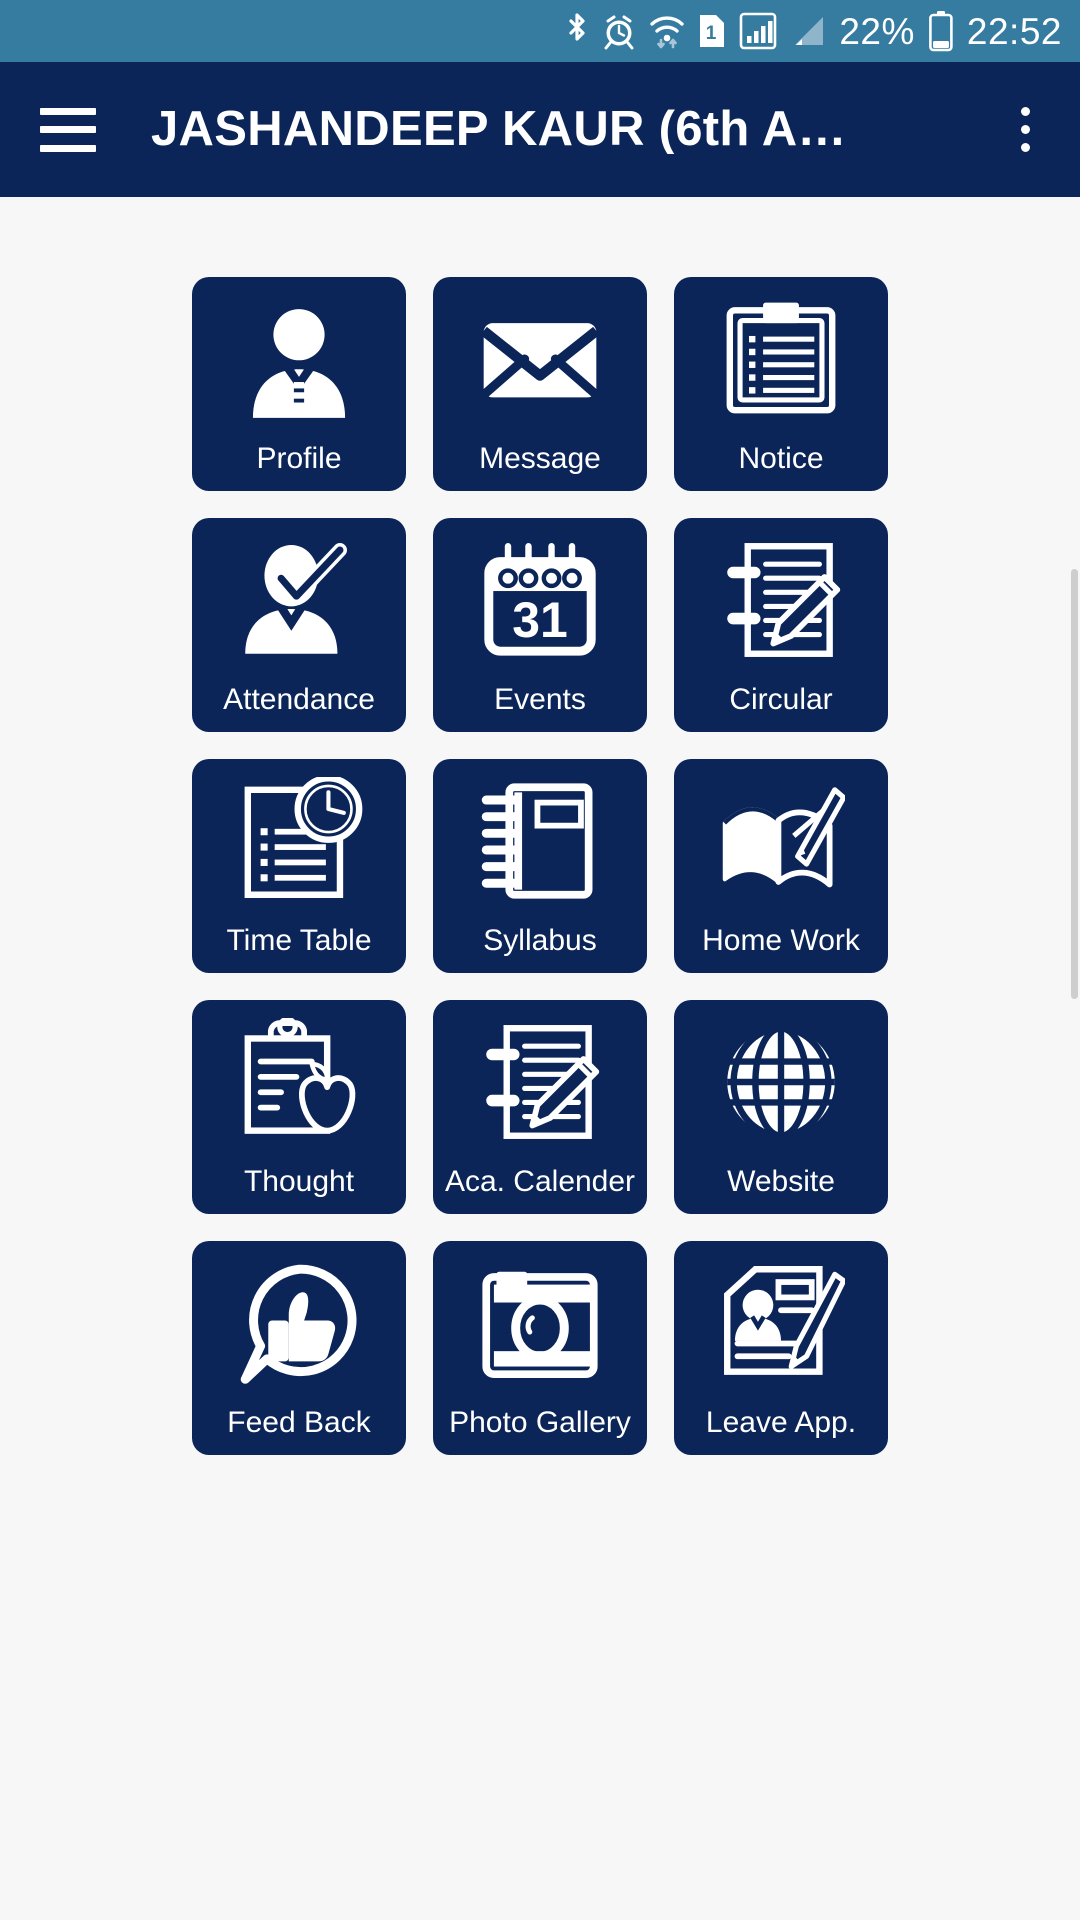  I want to click on sim-1-icon: 1, so click(712, 31).